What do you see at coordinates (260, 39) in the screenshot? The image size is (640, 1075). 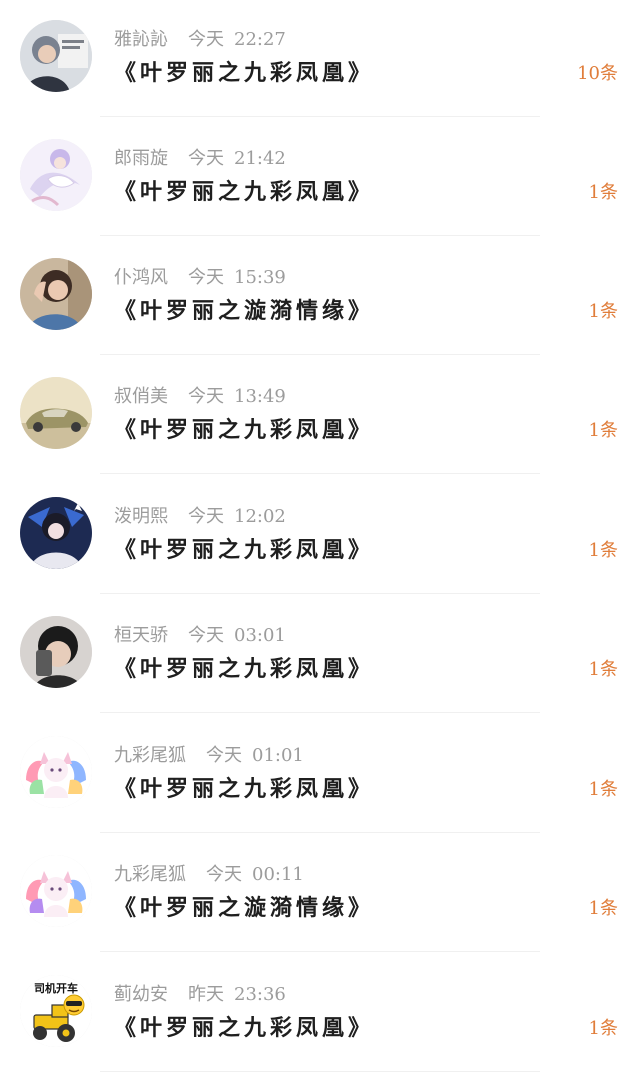 I see `message-time: 22:27` at bounding box center [260, 39].